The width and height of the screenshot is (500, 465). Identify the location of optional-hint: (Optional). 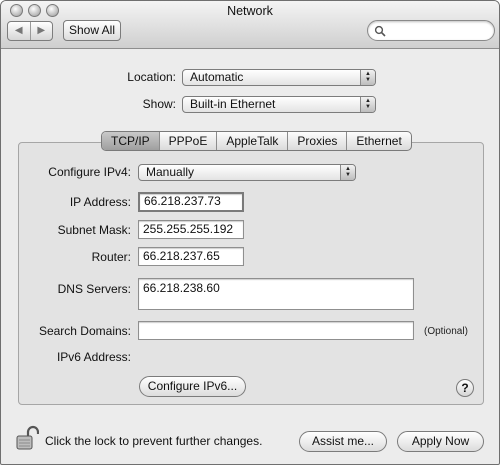
(446, 331).